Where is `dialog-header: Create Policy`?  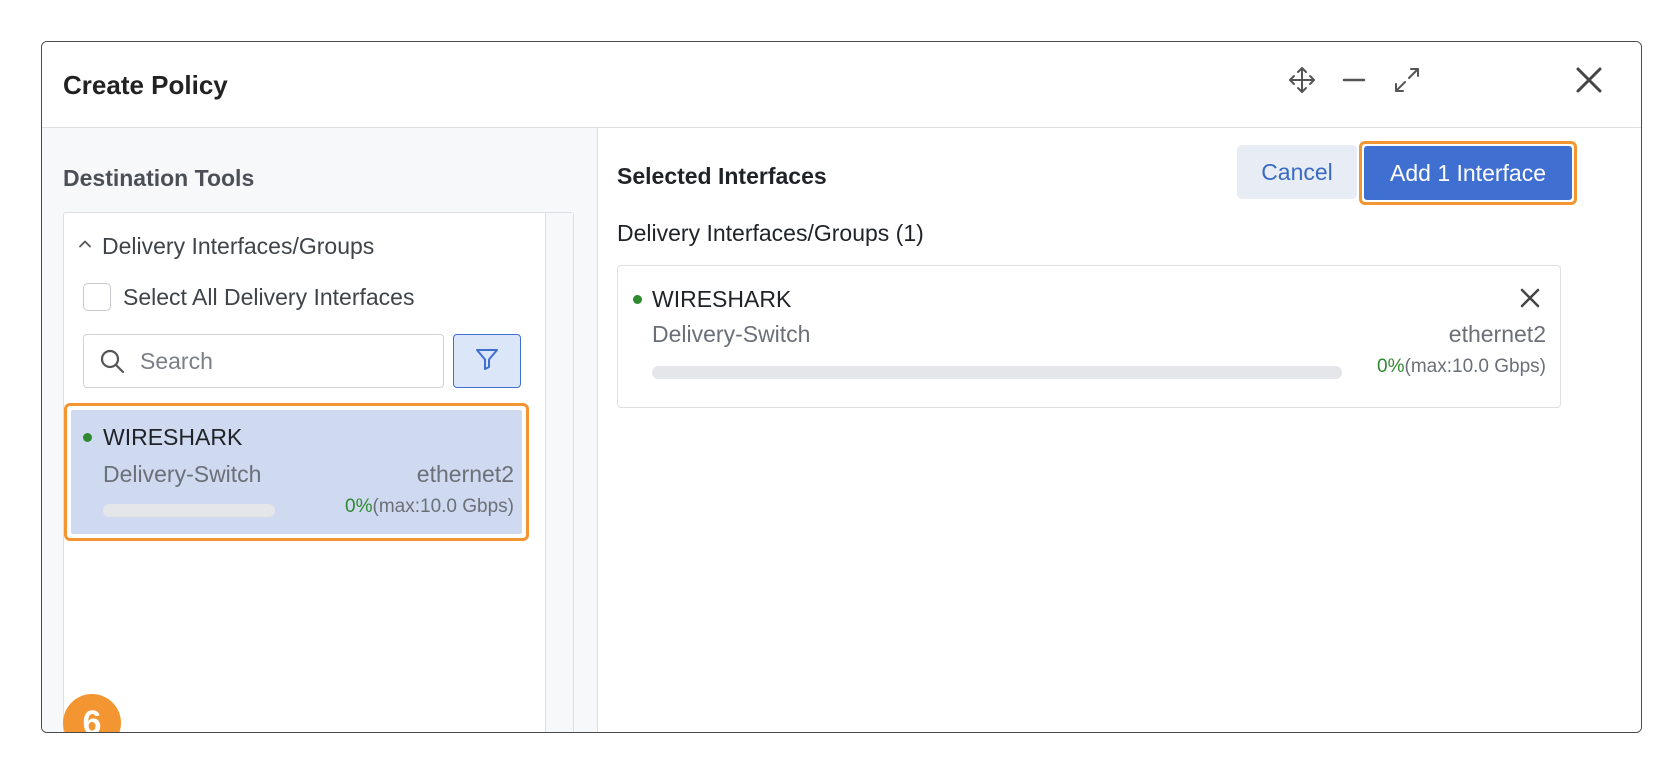 dialog-header: Create Policy is located at coordinates (841, 85).